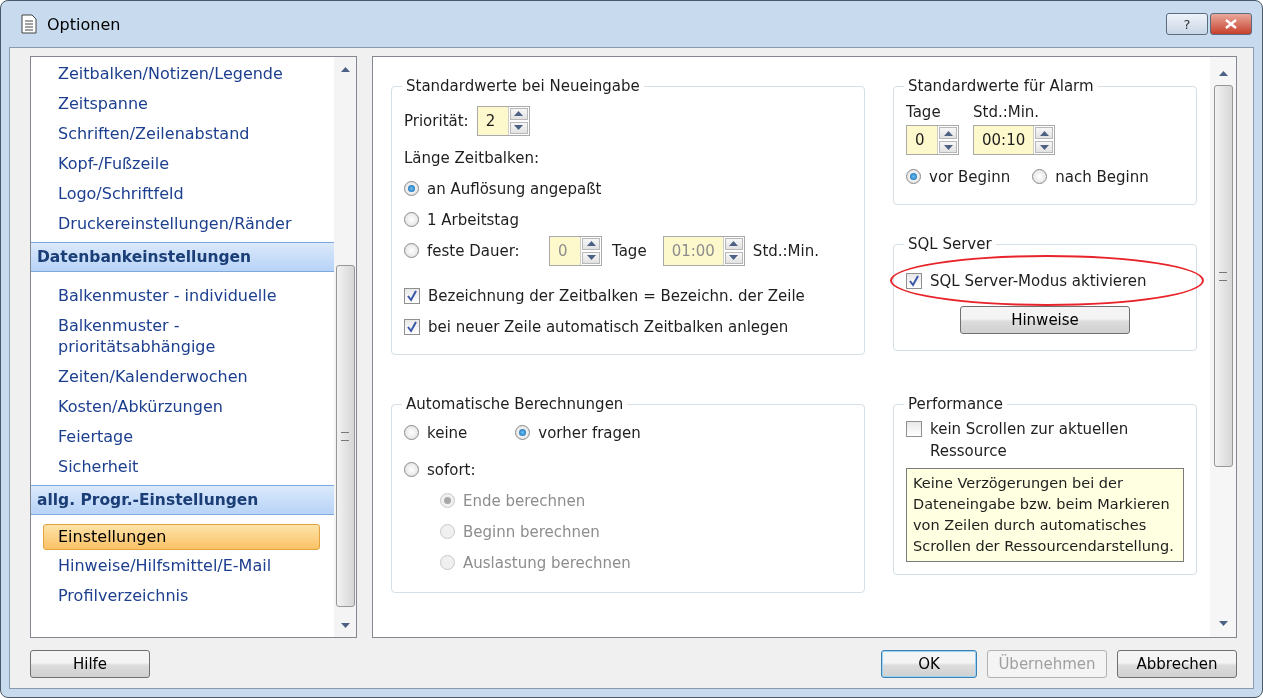 The height and width of the screenshot is (698, 1263). Describe the element at coordinates (182, 336) in the screenshot. I see `sidebar-item: Balkenmuster - prioritätsabhängige` at that location.